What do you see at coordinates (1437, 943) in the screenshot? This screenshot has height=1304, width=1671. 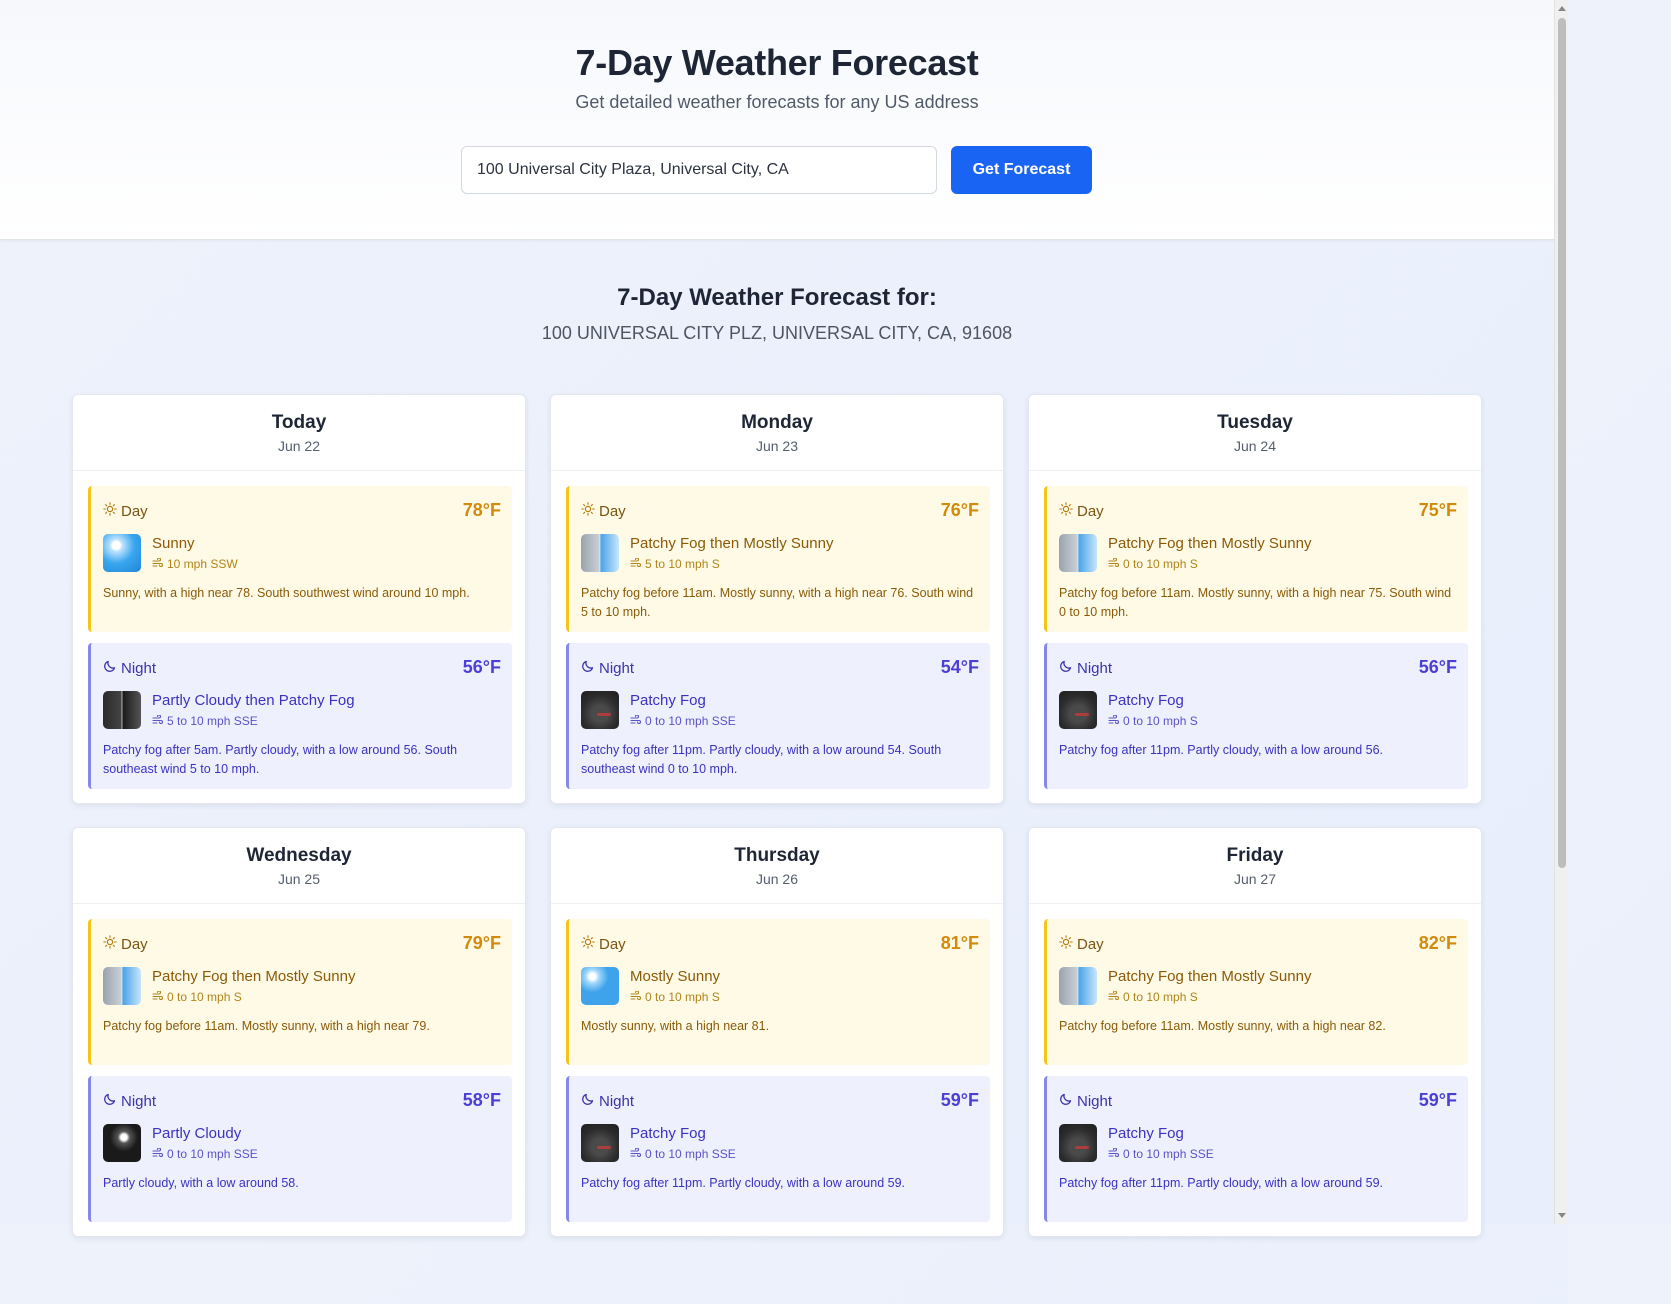 I see `day-temperature: 82°F` at bounding box center [1437, 943].